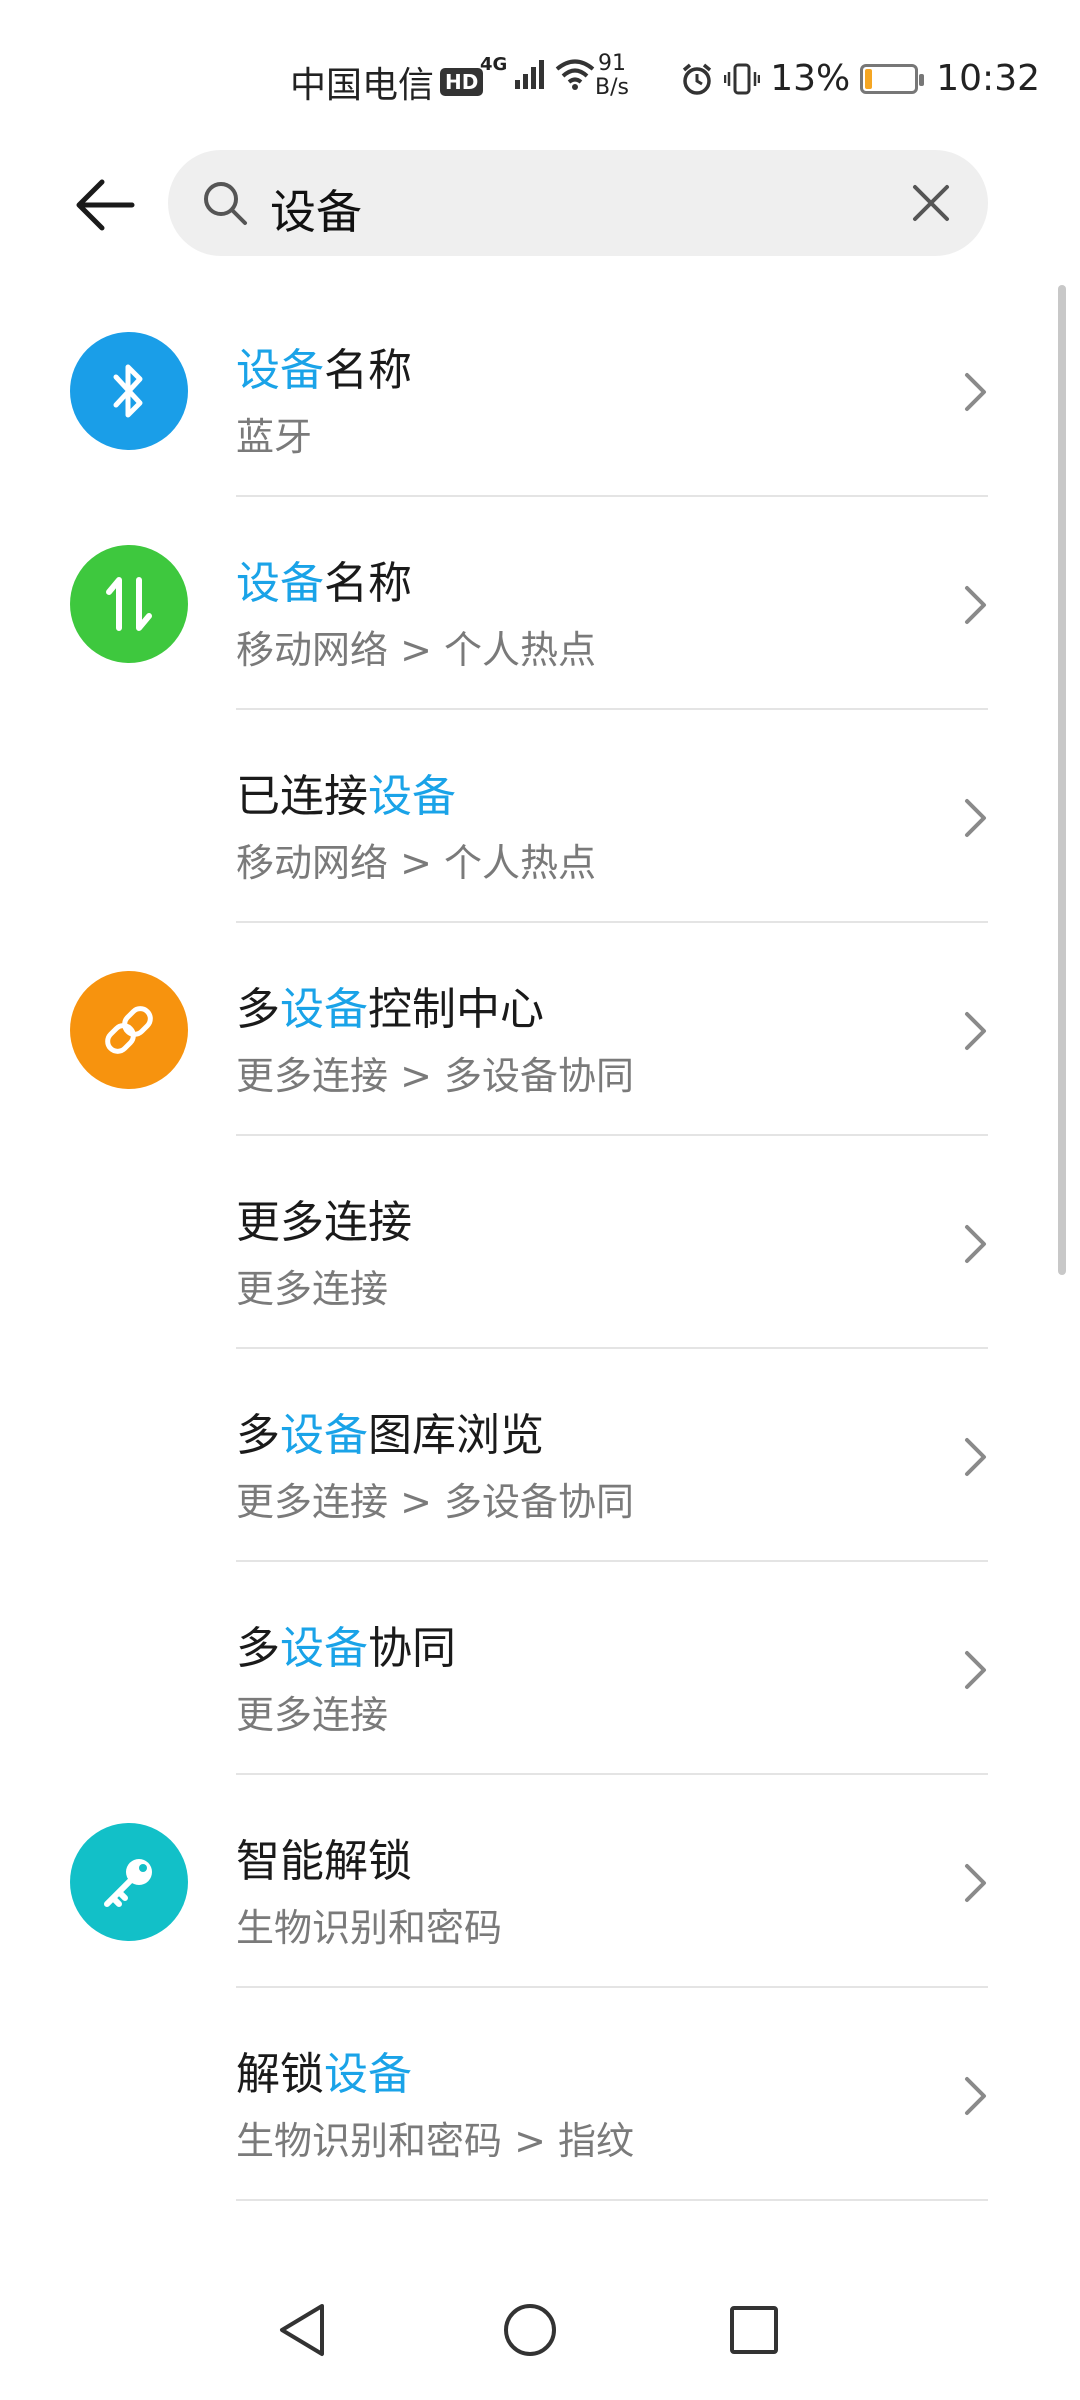  What do you see at coordinates (280, 2074) in the screenshot?
I see `title-text: 解锁` at bounding box center [280, 2074].